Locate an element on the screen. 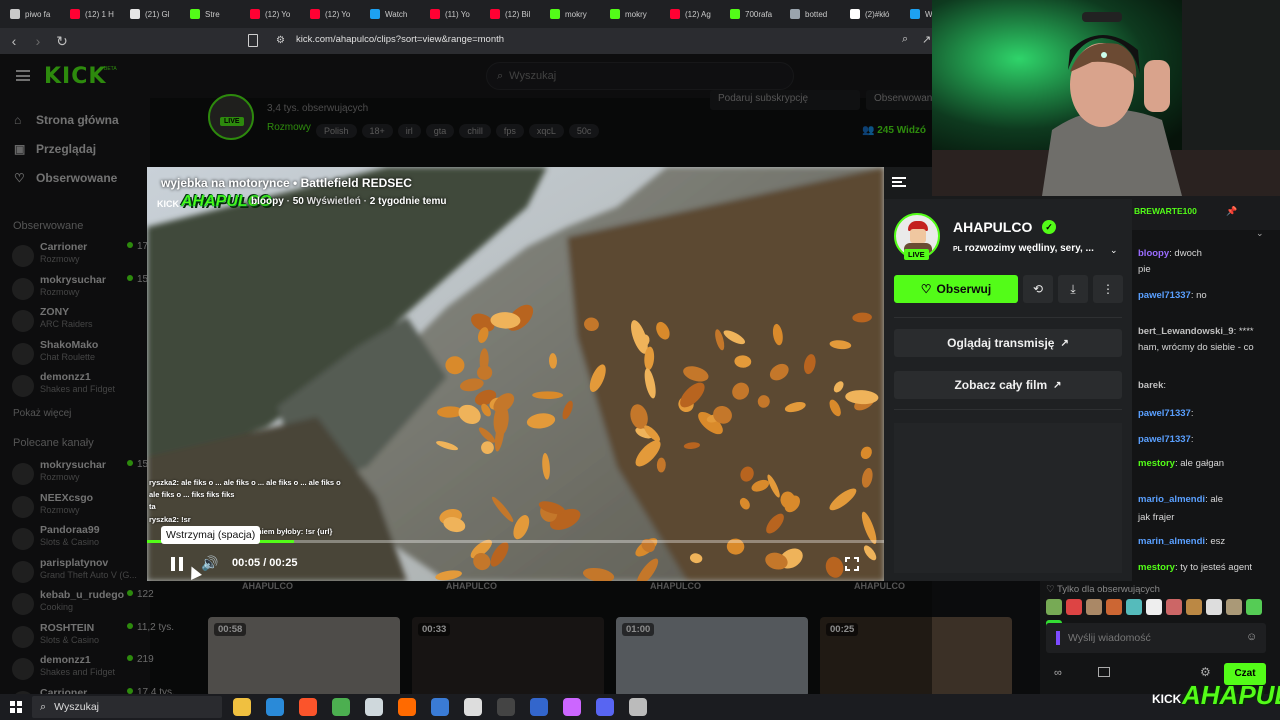 The width and height of the screenshot is (1280, 720). site-settings-icon: ⚙ is located at coordinates (280, 40).